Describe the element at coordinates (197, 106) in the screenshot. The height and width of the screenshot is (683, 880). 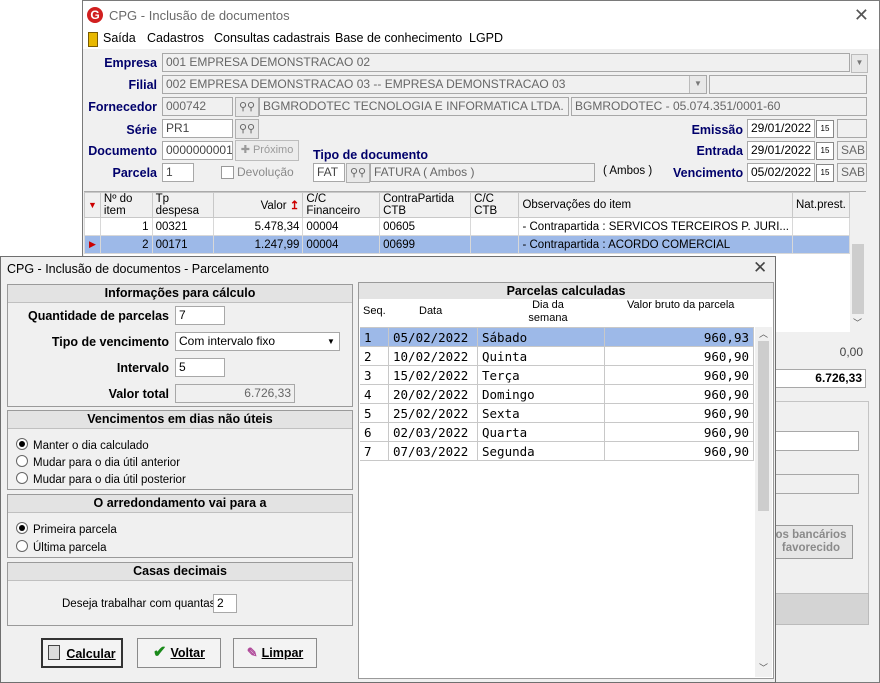
I see `fornecedor-code-field: 000742` at that location.